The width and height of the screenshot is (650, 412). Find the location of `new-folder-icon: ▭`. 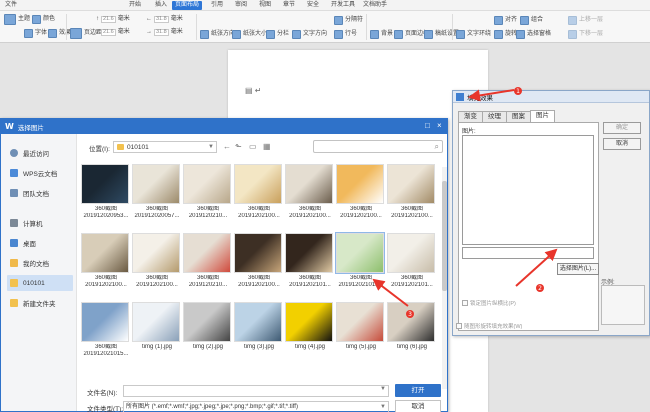

new-folder-icon: ▭ is located at coordinates (253, 146).